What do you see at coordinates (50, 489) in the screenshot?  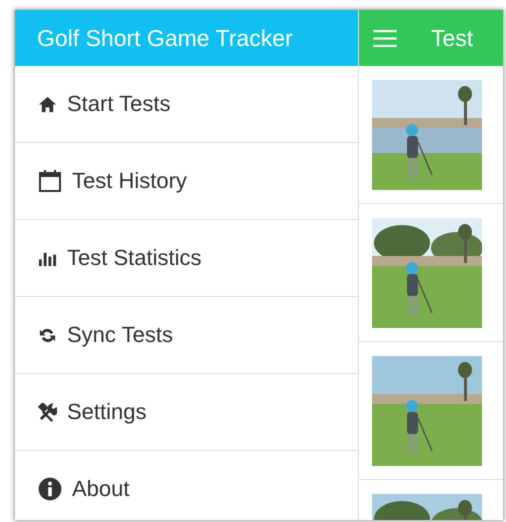 I see `info-icon` at bounding box center [50, 489].